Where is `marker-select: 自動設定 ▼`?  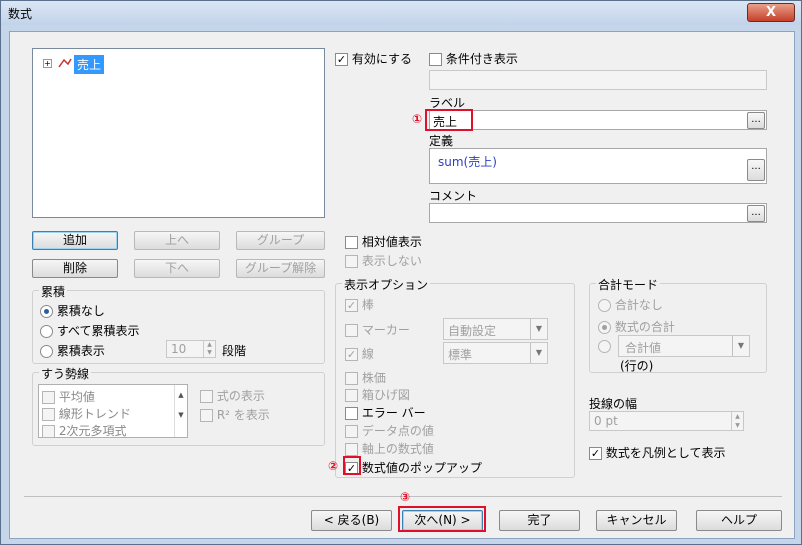
marker-select: 自動設定 ▼ is located at coordinates (495, 329).